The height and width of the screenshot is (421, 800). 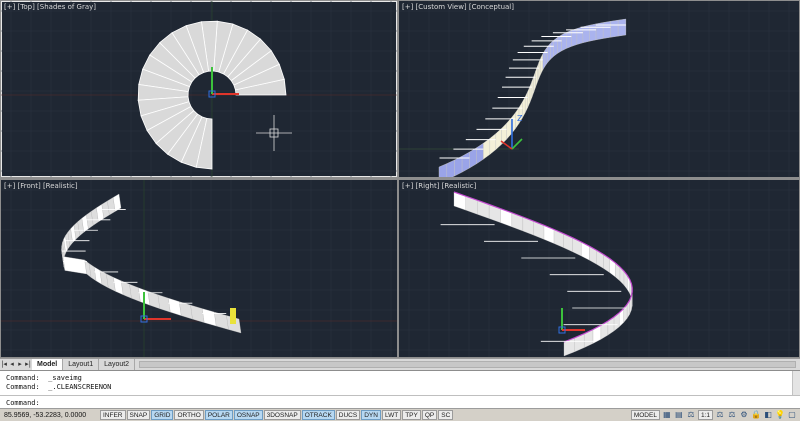 What do you see at coordinates (720, 415) in the screenshot?
I see `annotation-visibility-icon: ⚖` at bounding box center [720, 415].